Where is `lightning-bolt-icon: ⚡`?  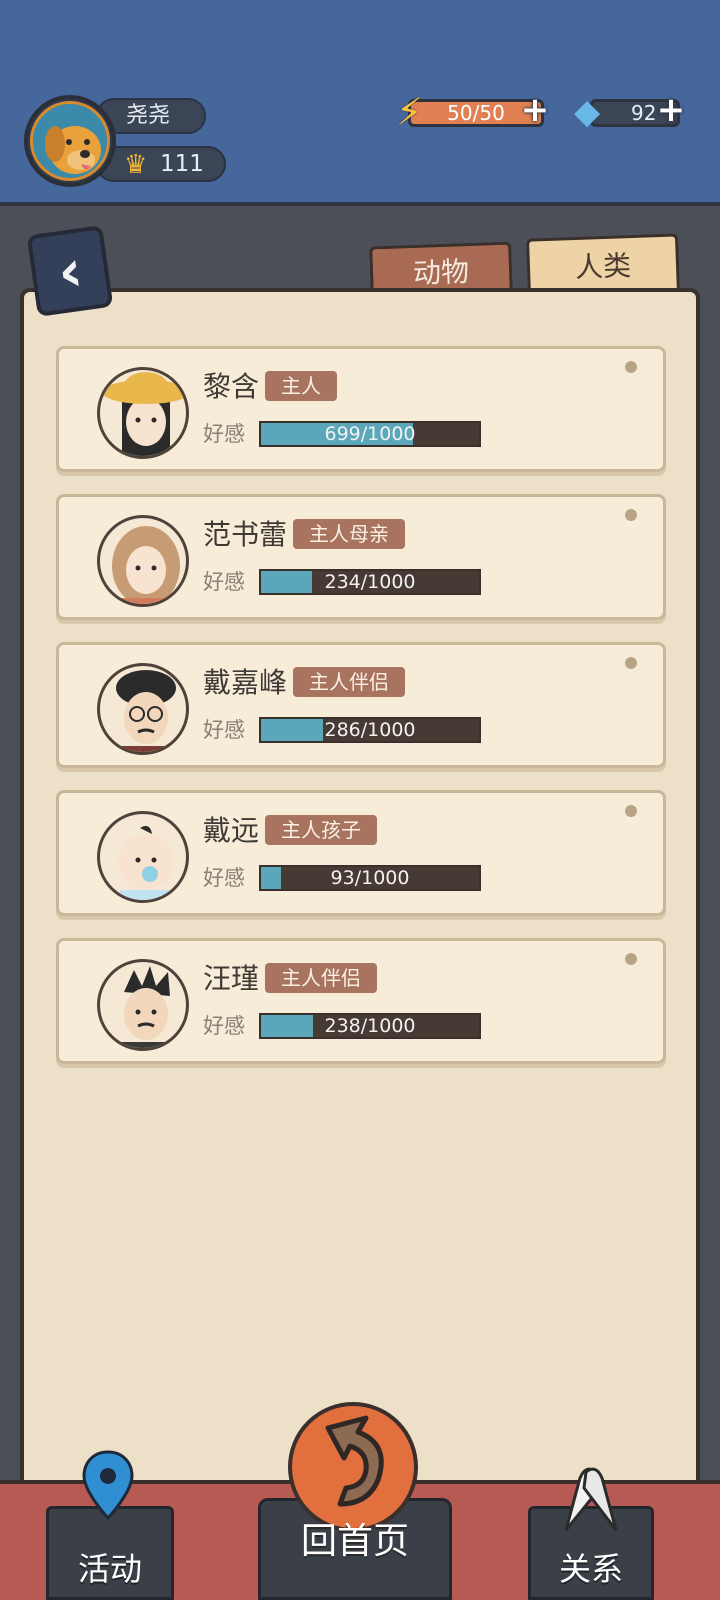 lightning-bolt-icon: ⚡ is located at coordinates (409, 112).